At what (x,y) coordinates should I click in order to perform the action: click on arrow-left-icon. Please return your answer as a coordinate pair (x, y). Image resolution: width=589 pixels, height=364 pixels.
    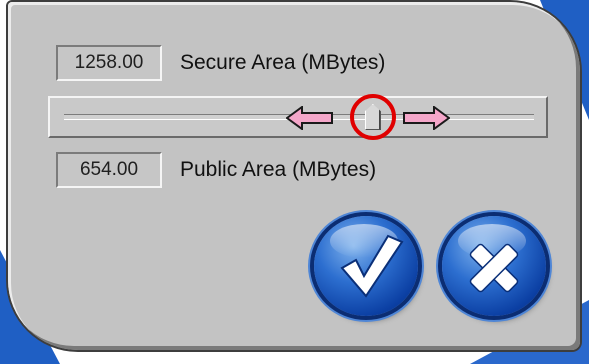
    Looking at the image, I should click on (309, 118).